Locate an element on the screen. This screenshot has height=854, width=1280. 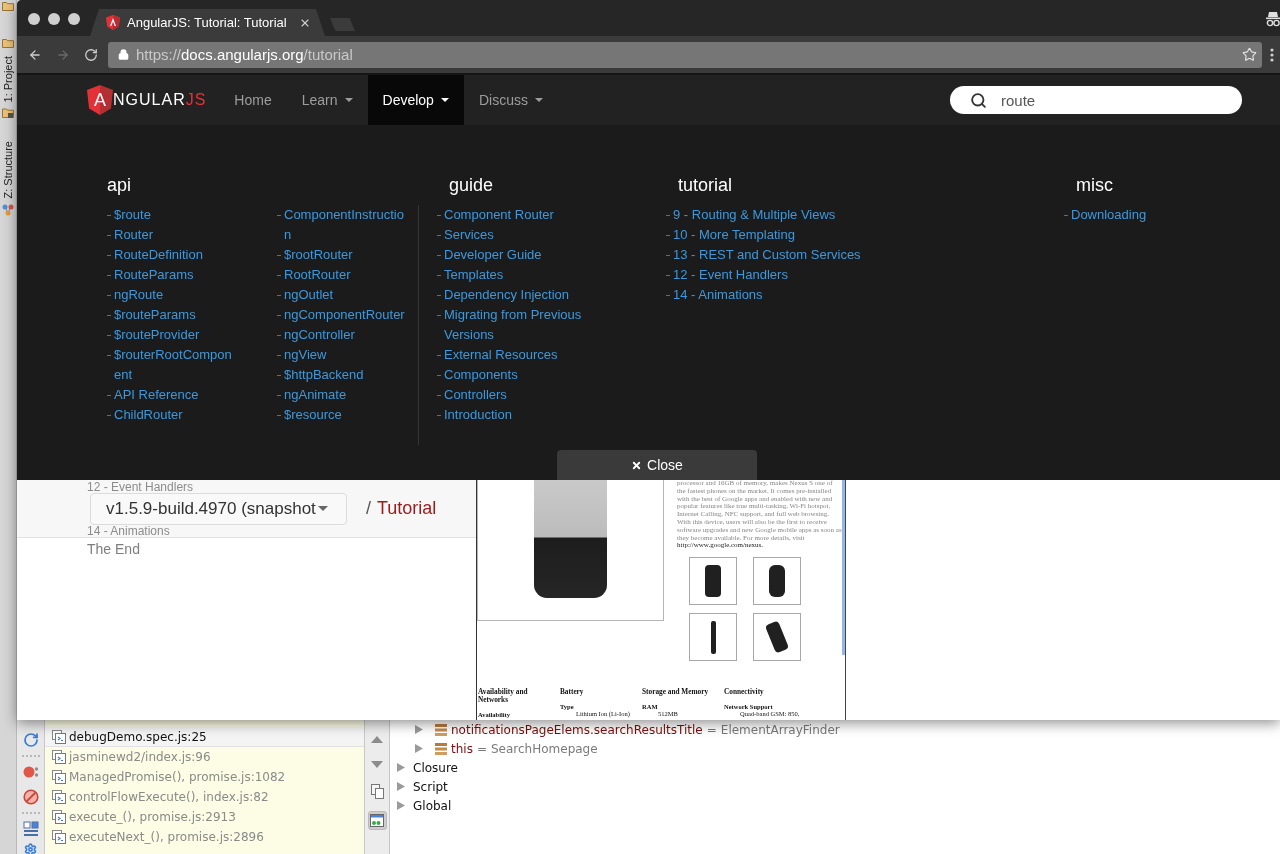
stack-frame: execute_(), promise.js:2913 is located at coordinates (204, 817).